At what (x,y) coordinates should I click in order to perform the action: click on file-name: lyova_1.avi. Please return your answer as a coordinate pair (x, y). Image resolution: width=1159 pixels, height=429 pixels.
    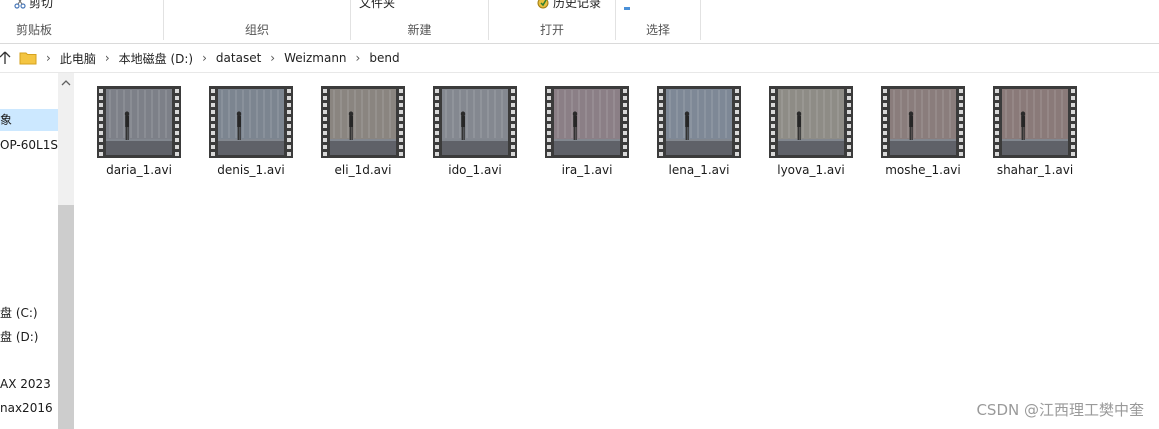
    Looking at the image, I should click on (811, 170).